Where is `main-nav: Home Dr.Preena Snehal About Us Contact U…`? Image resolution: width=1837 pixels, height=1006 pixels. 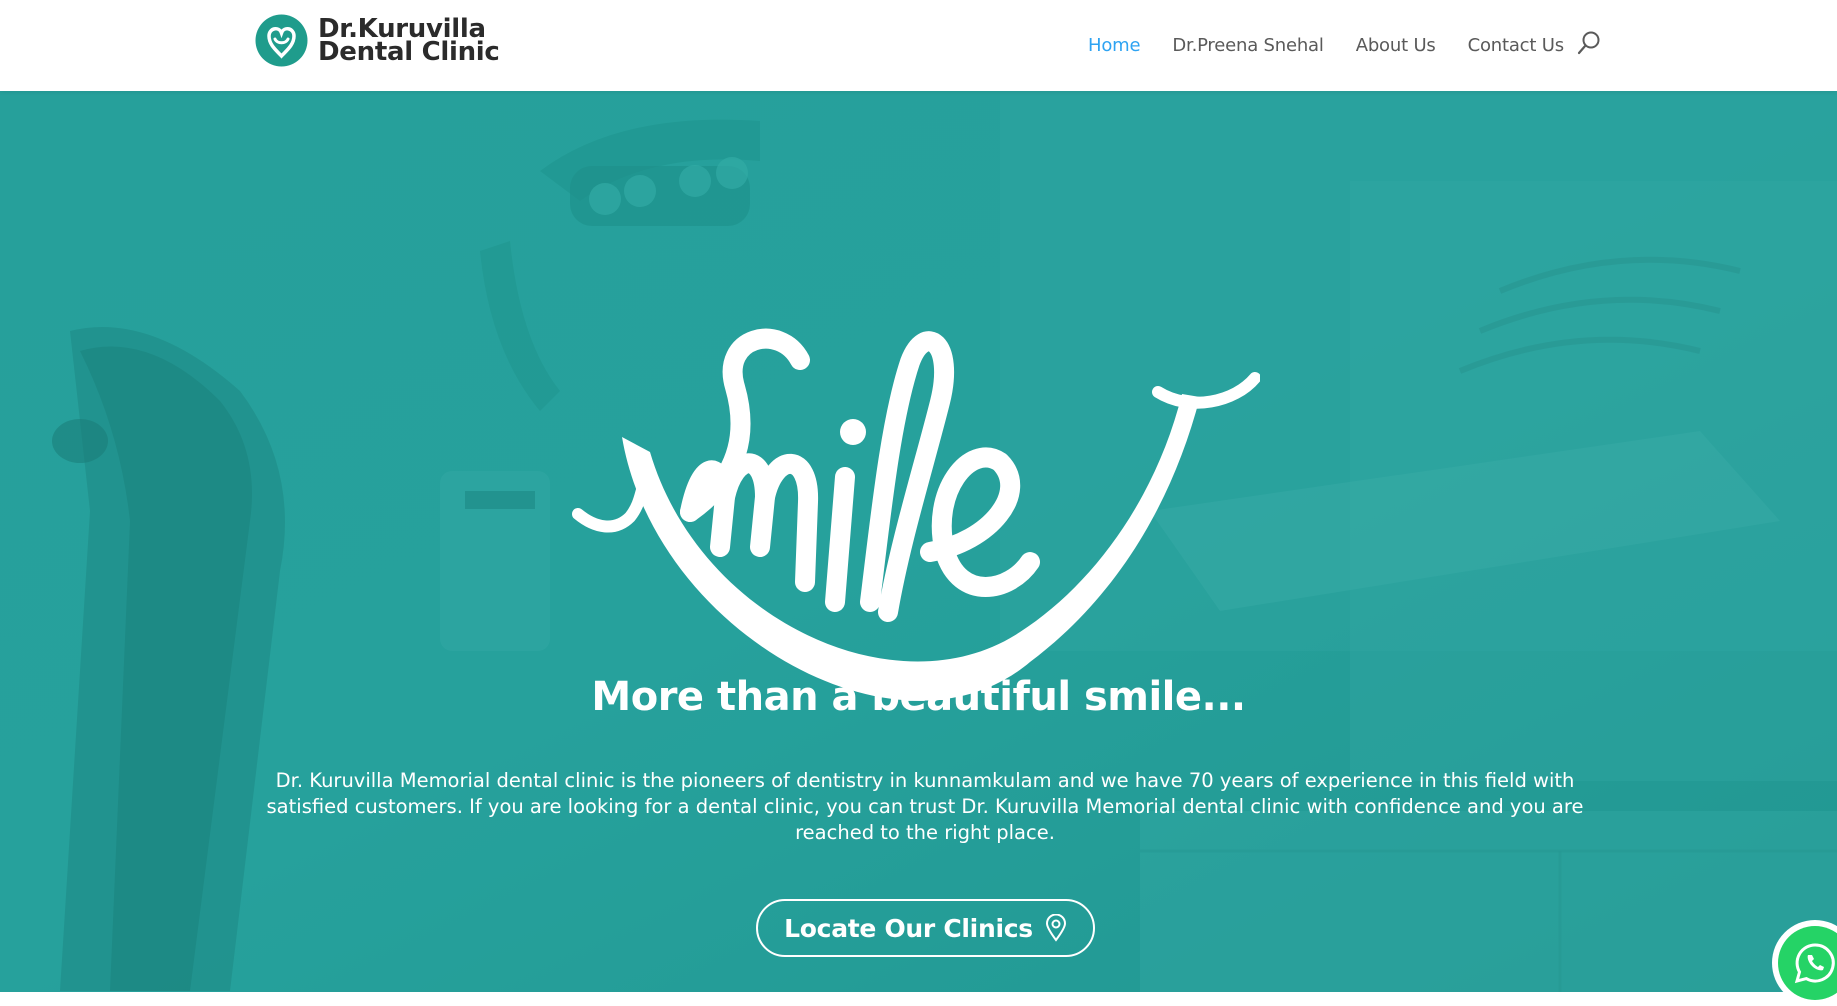 main-nav: Home Dr.Preena Snehal About Us Contact U… is located at coordinates (1326, 45).